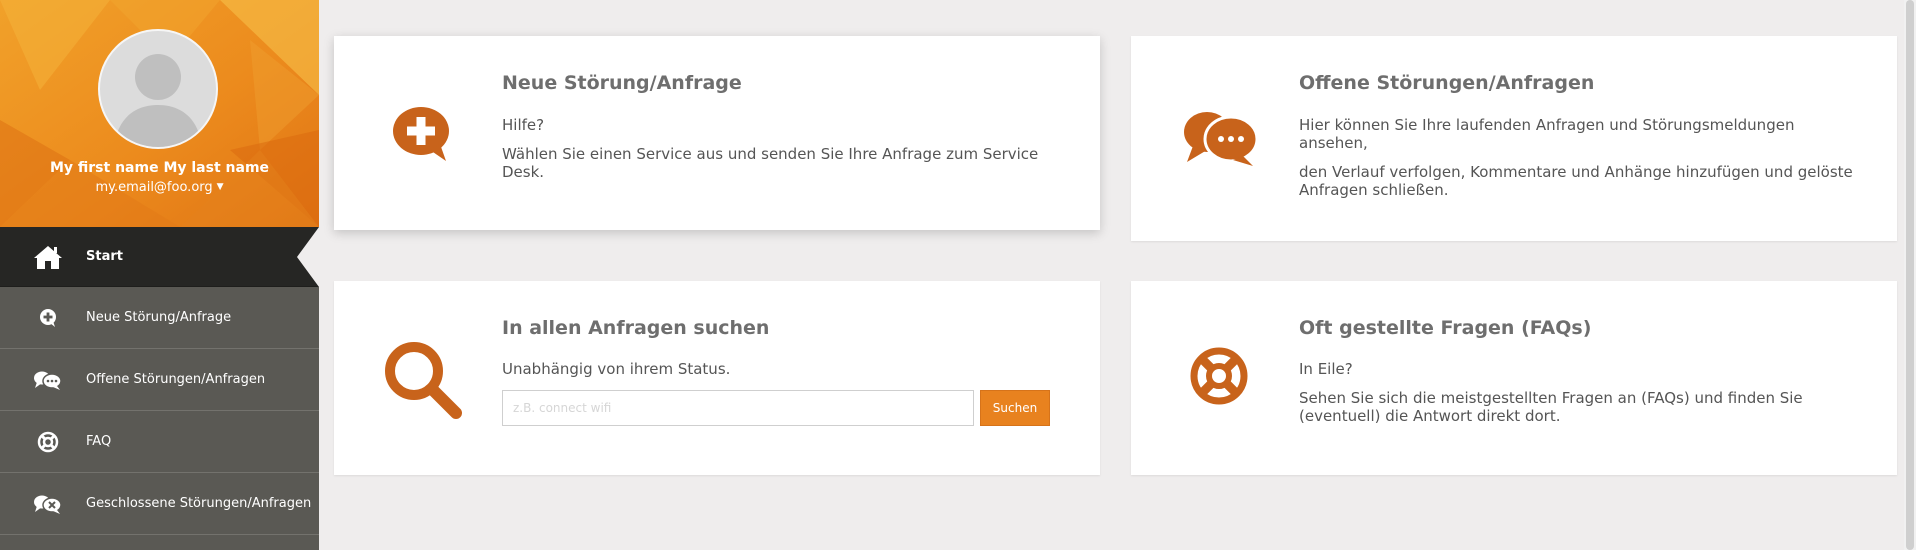 The width and height of the screenshot is (1916, 550). Describe the element at coordinates (1326, 369) in the screenshot. I see `card-text: In Eile?` at that location.